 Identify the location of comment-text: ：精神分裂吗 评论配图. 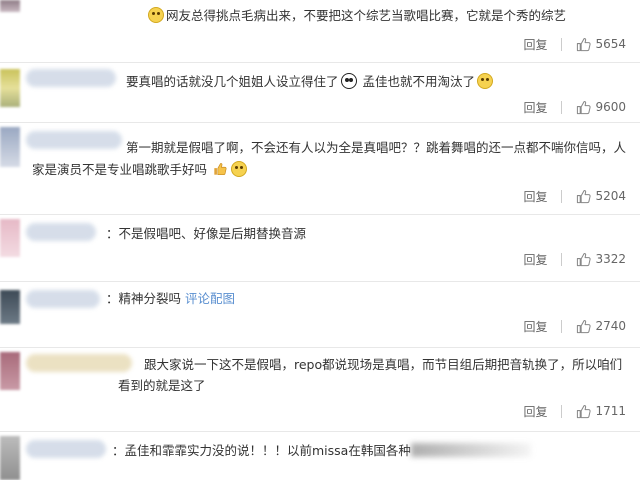
(171, 298).